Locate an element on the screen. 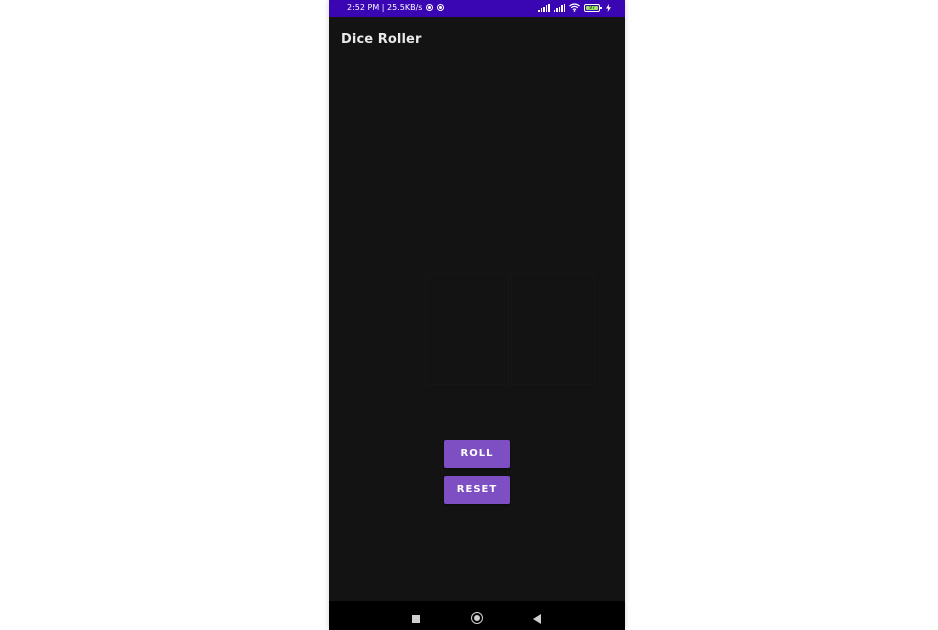 The width and height of the screenshot is (938, 630). status-time-speed: 2:52 PM | 25.5KB/s is located at coordinates (385, 7).